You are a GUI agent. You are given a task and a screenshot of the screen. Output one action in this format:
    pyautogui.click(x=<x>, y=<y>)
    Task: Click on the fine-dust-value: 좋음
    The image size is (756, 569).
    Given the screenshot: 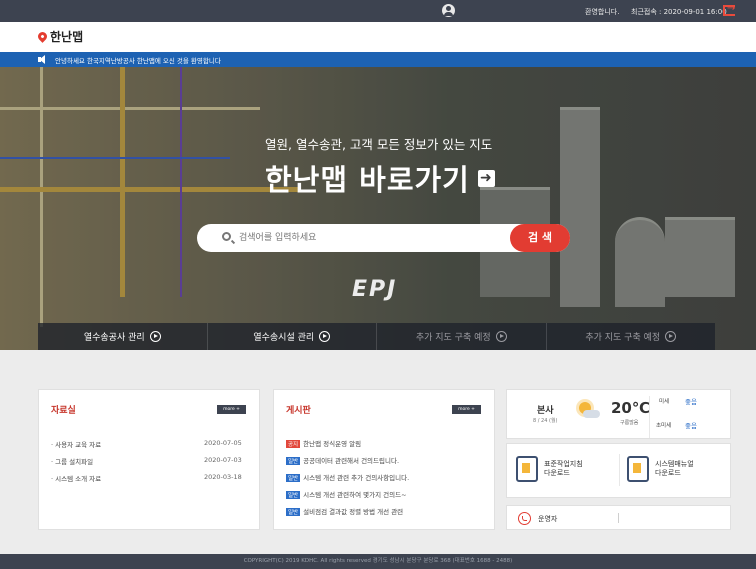 What is the action you would take?
    pyautogui.click(x=691, y=402)
    